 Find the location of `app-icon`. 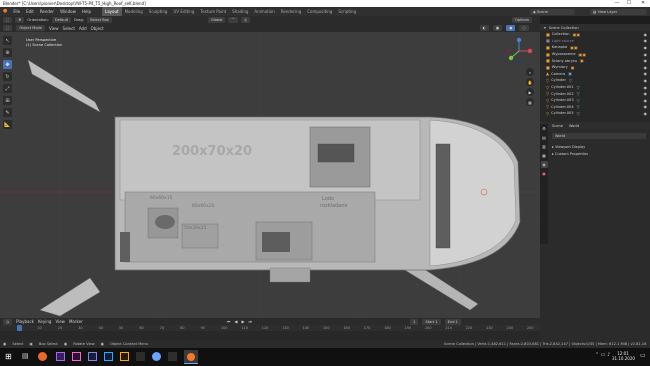

app-icon is located at coordinates (172, 356).